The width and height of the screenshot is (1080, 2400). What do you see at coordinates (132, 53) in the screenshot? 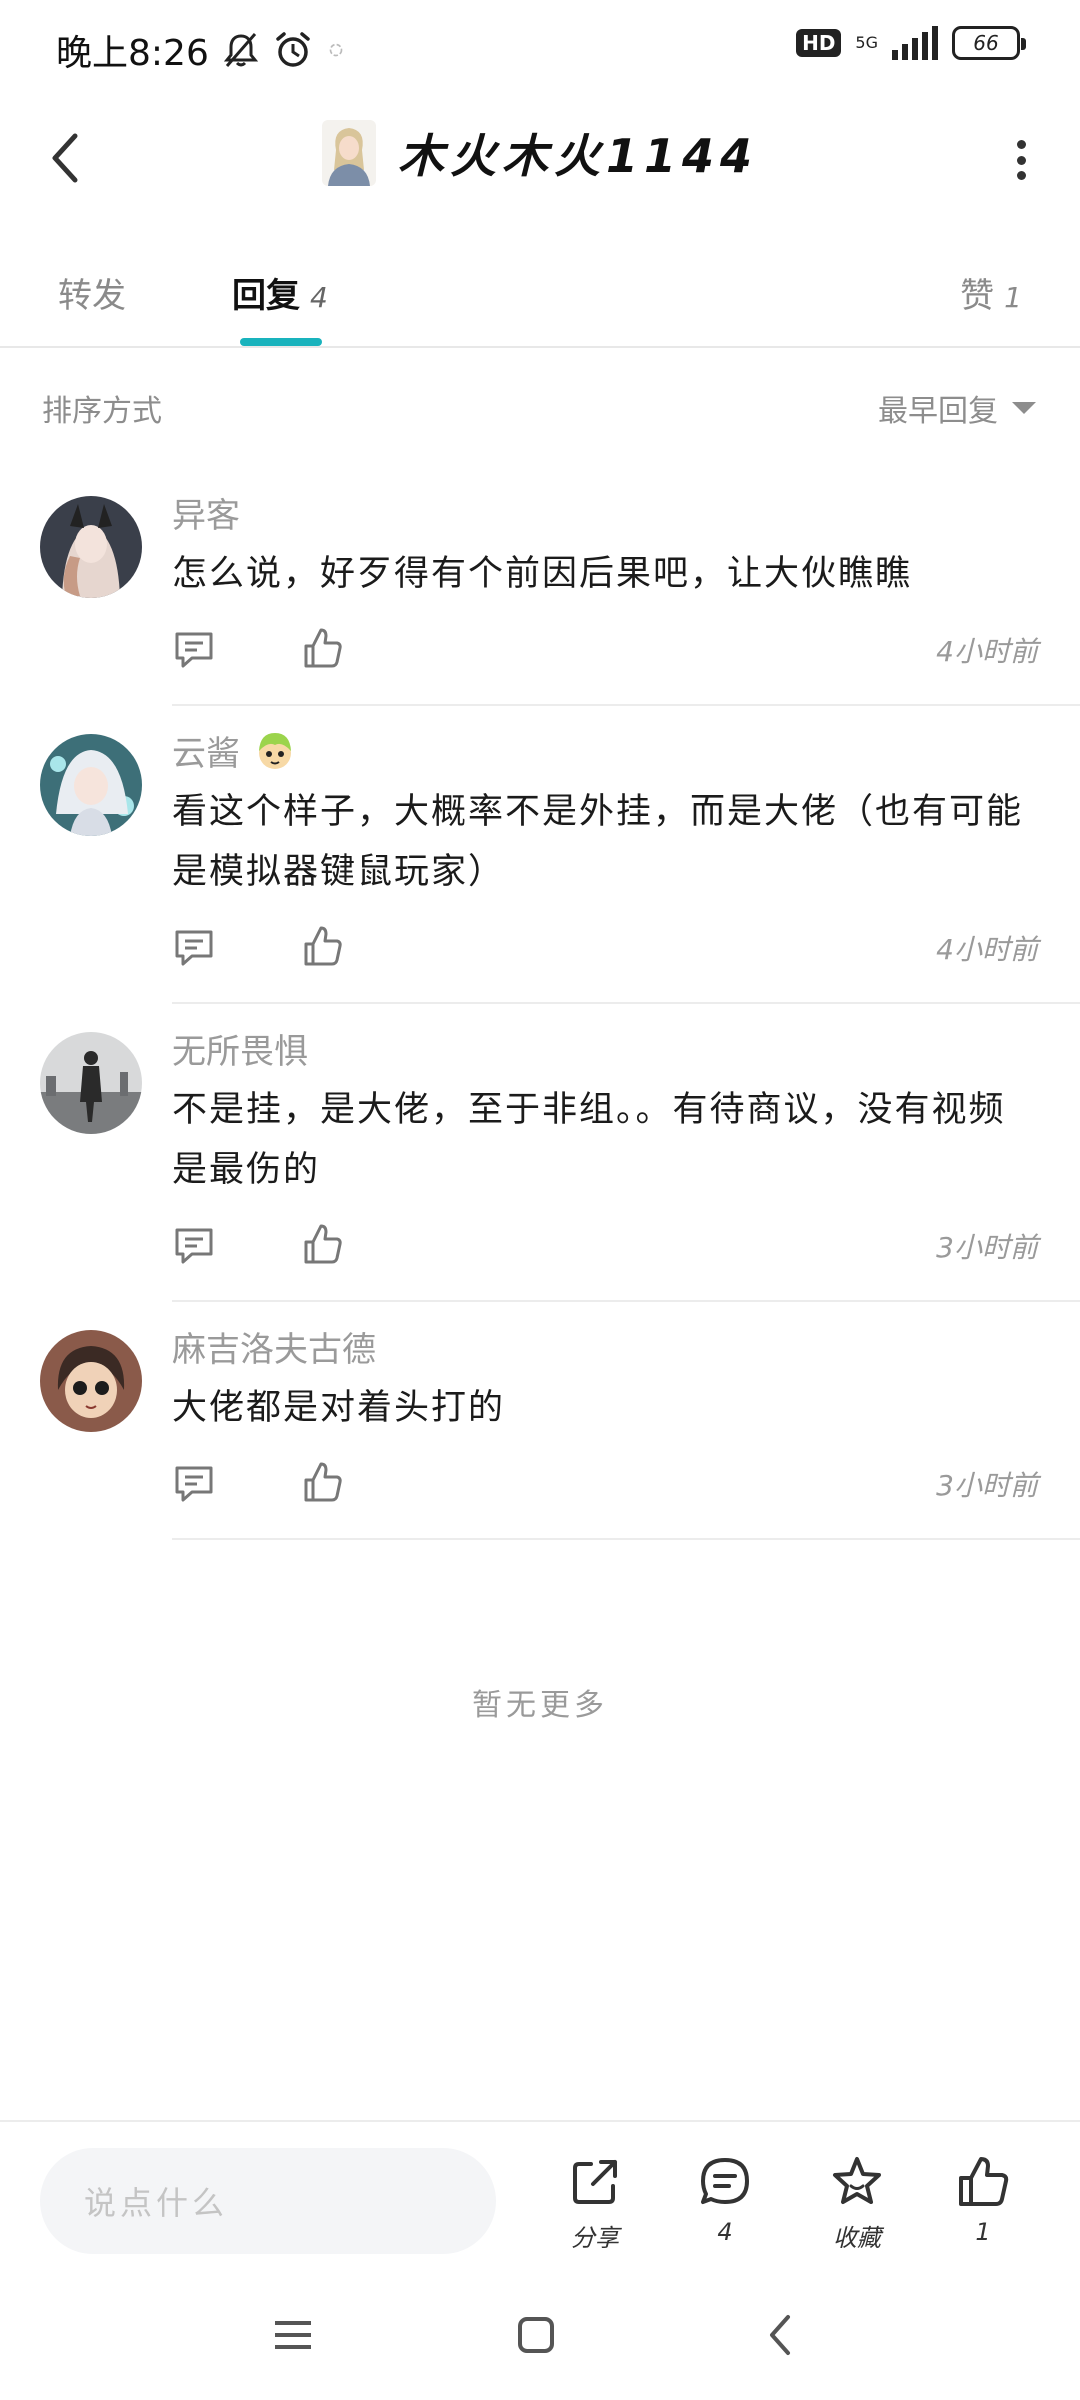
I see `status-time: 晚上8:26` at bounding box center [132, 53].